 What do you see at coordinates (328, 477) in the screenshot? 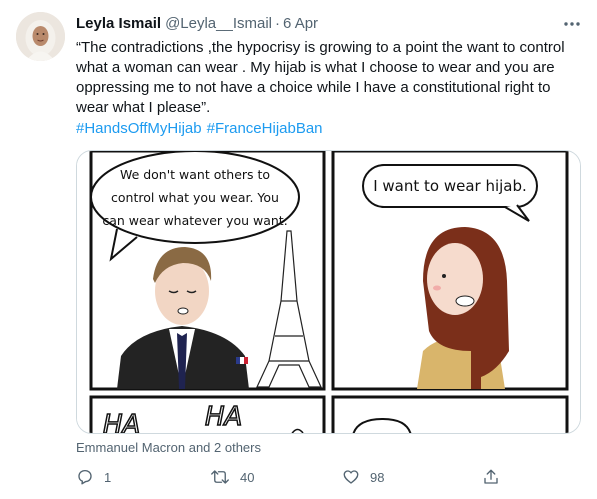
I see `tweet-actions: 1 40 98` at bounding box center [328, 477].